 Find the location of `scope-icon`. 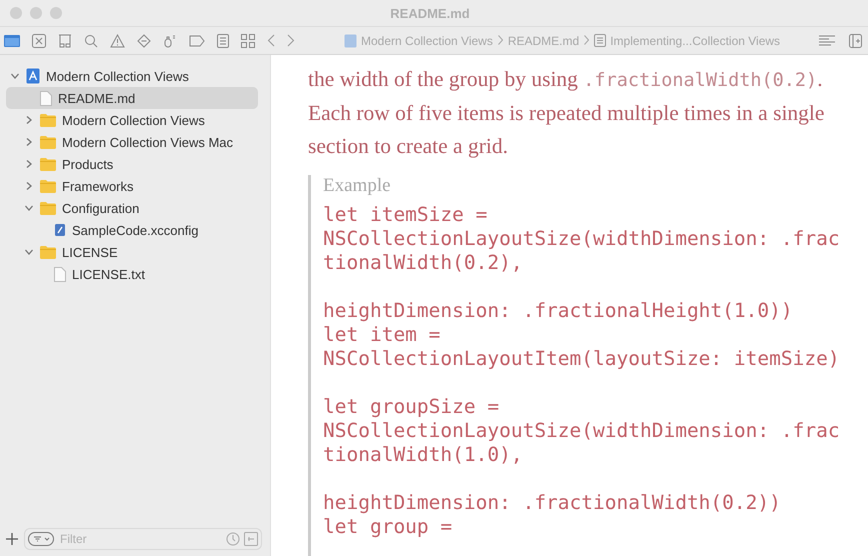

scope-icon is located at coordinates (251, 539).